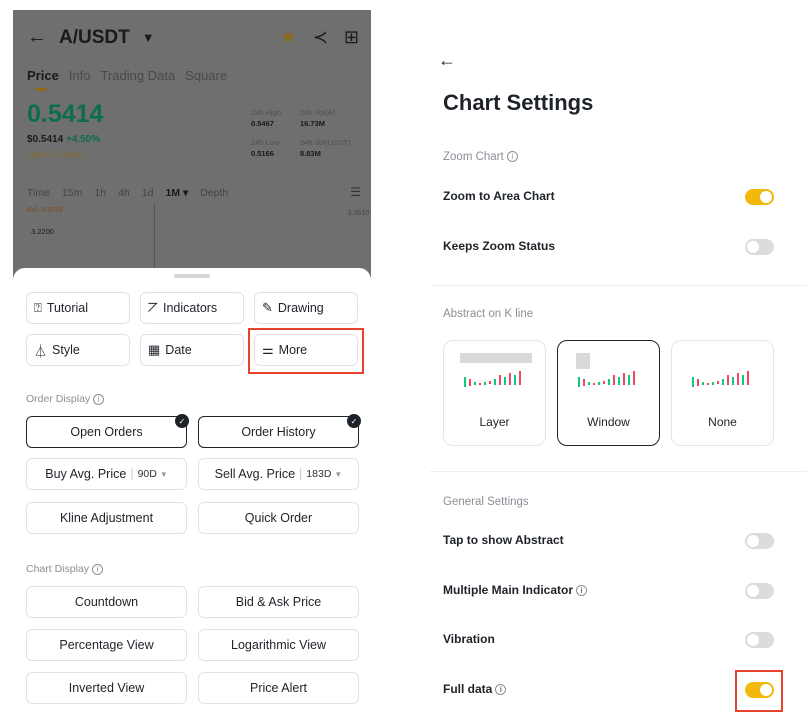  What do you see at coordinates (468, 689) in the screenshot?
I see `full-data-label: Full data` at bounding box center [468, 689].